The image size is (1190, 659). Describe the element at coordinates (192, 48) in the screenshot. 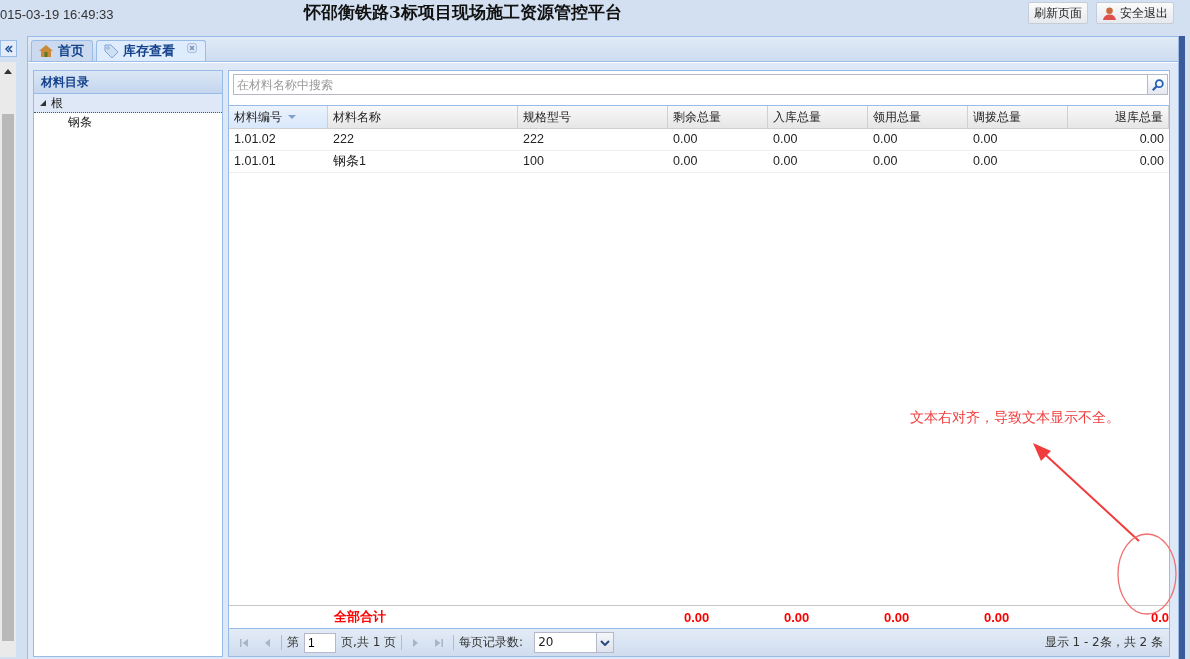

I see `close-icon` at that location.